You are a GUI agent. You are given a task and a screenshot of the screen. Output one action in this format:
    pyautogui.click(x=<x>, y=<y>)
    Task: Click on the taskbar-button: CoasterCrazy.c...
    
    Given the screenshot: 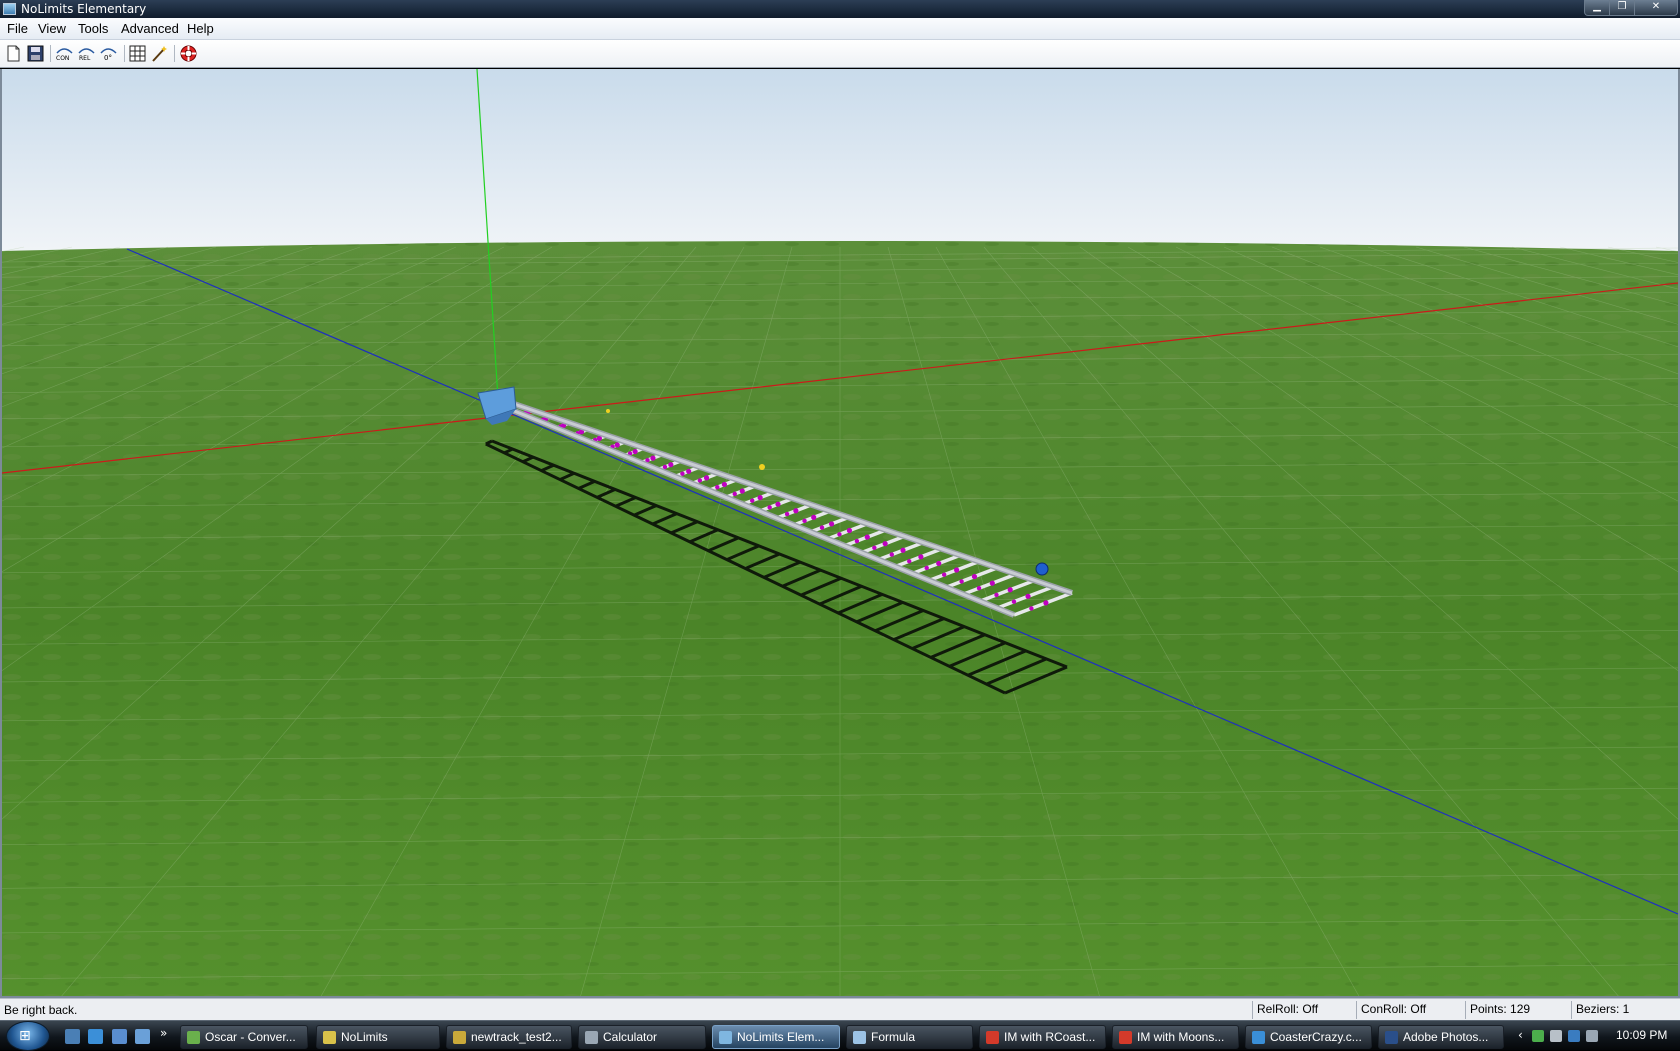 What is the action you would take?
    pyautogui.click(x=1308, y=1037)
    